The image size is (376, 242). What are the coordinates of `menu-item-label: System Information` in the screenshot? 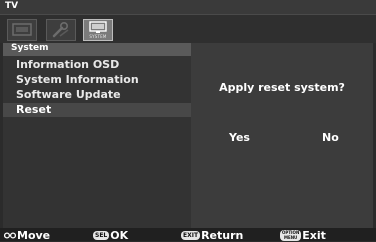 It's located at (77, 79).